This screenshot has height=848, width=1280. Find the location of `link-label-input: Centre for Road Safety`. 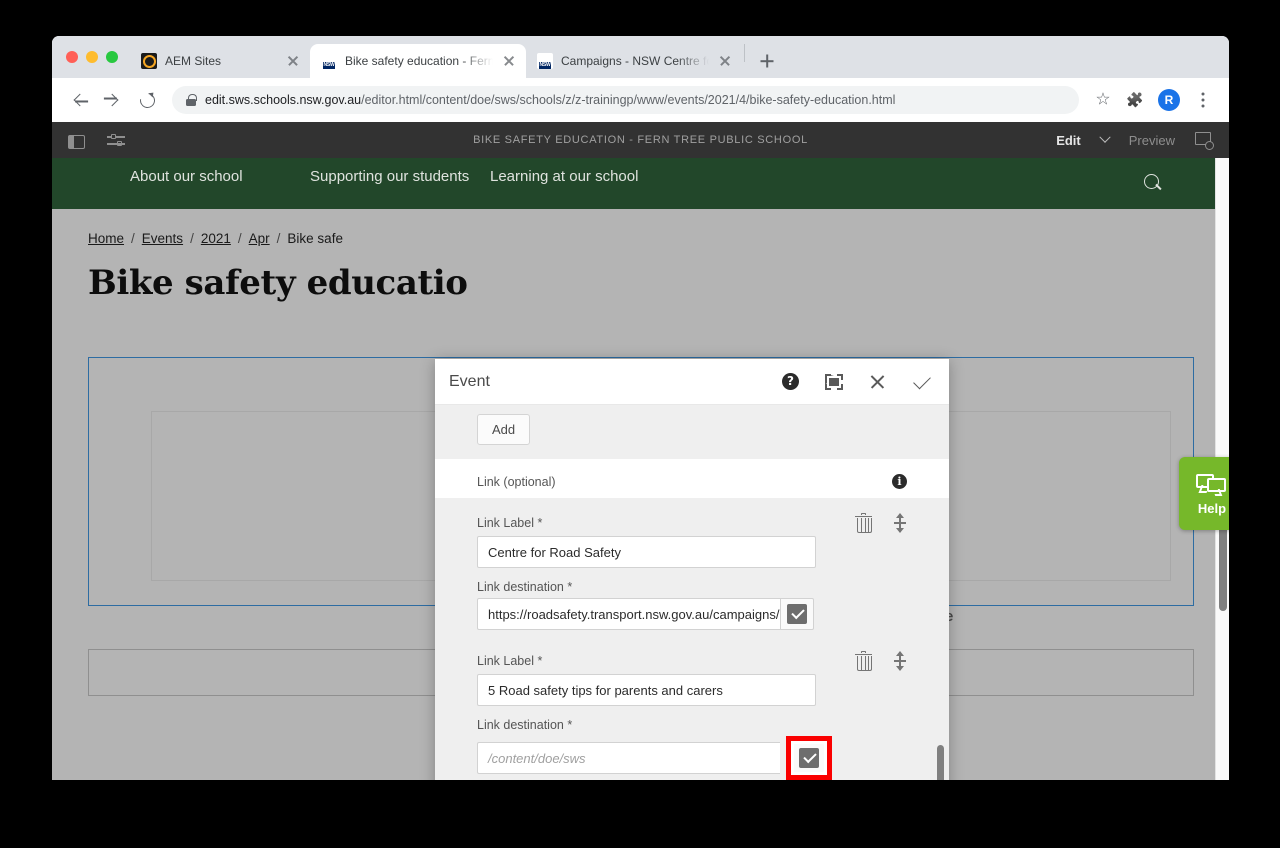

link-label-input: Centre for Road Safety is located at coordinates (646, 552).